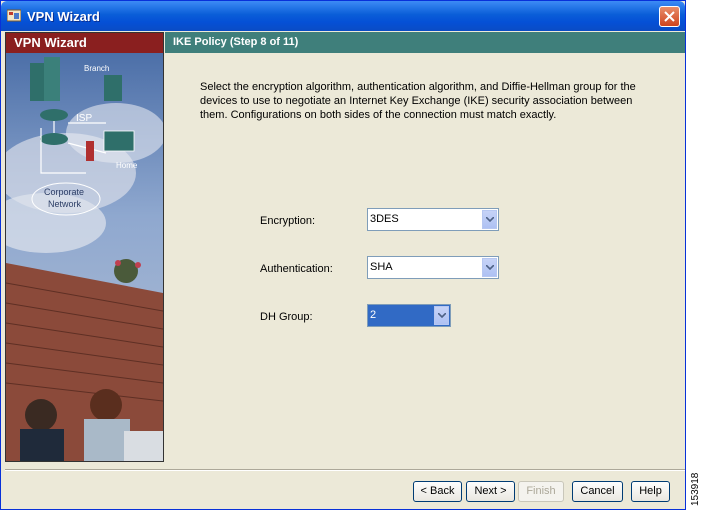  I want to click on close-icon, so click(669, 16).